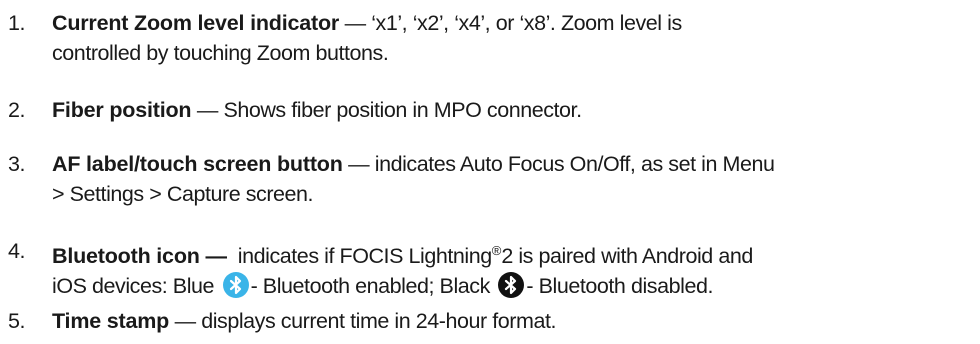 This screenshot has height=344, width=980. I want to click on item-text: - Bluetooth enabled; Black, so click(373, 286).